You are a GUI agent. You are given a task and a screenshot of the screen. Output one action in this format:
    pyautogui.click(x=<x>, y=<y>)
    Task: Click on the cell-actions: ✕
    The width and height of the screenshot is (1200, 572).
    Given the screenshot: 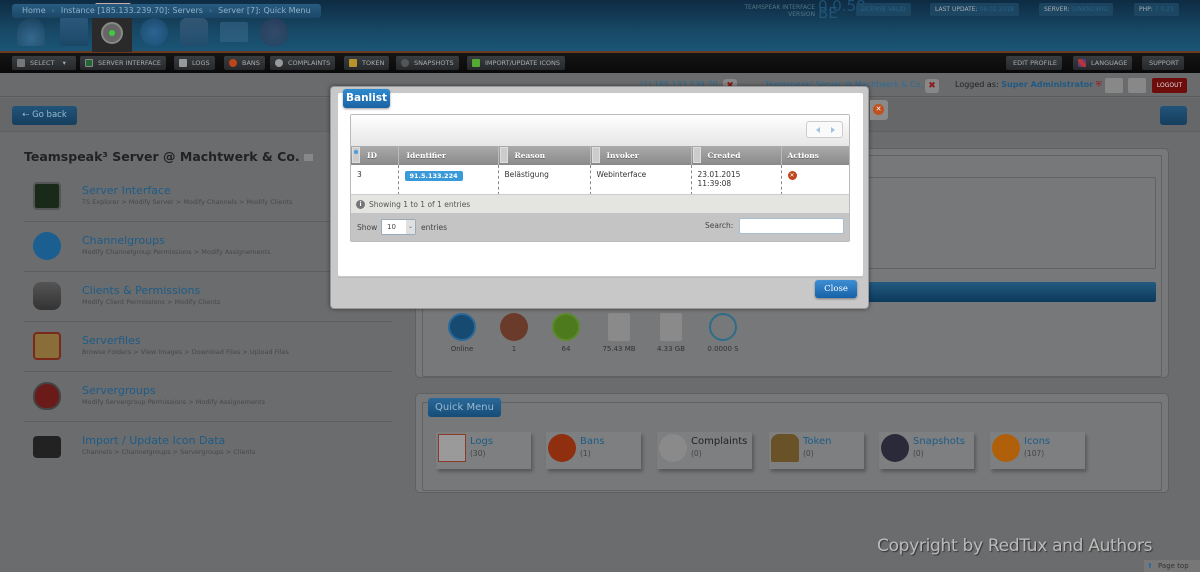 What is the action you would take?
    pyautogui.click(x=815, y=180)
    